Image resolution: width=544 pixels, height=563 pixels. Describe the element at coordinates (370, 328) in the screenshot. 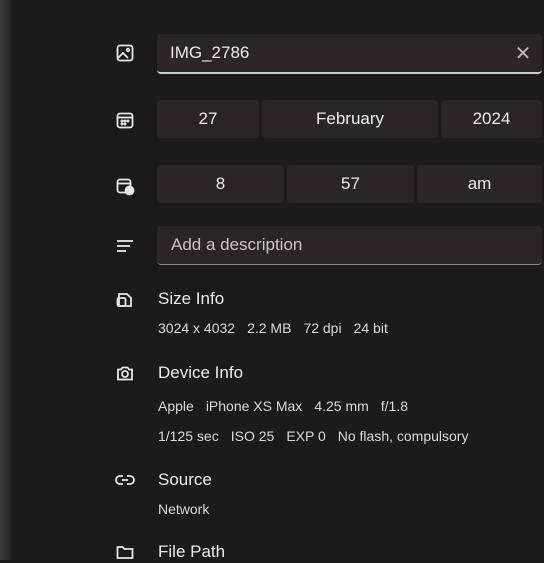

I see `bitdepth-value: 24 bit` at that location.